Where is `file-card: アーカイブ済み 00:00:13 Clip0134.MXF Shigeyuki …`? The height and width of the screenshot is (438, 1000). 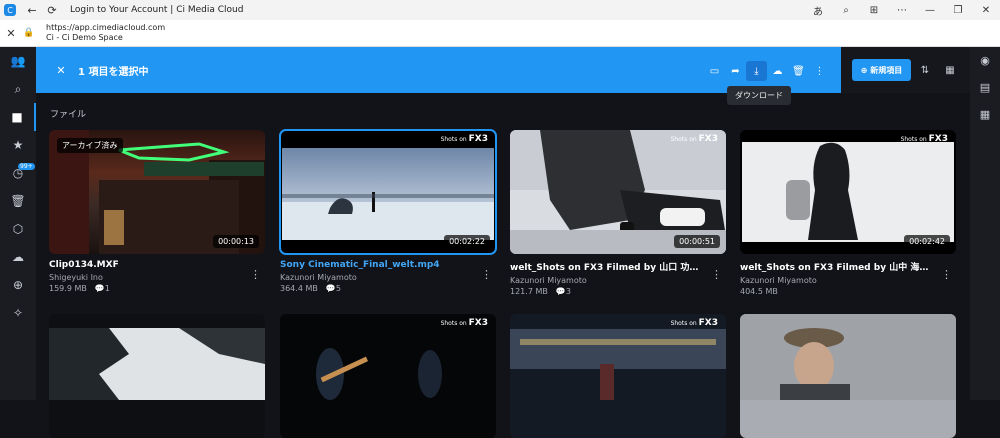 file-card: アーカイブ済み 00:00:13 Clip0134.MXF Shigeyuki … is located at coordinates (157, 211).